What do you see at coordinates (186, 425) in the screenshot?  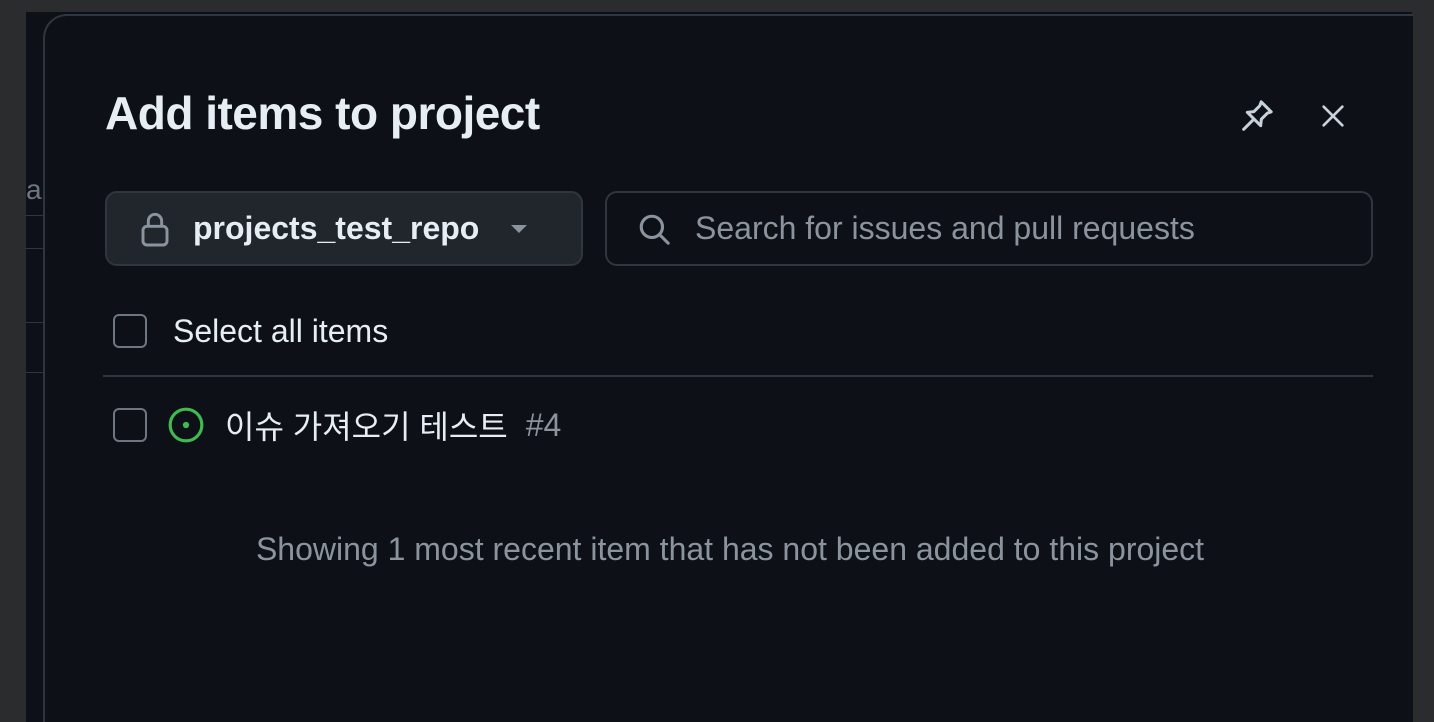 I see `issue-opened-icon` at bounding box center [186, 425].